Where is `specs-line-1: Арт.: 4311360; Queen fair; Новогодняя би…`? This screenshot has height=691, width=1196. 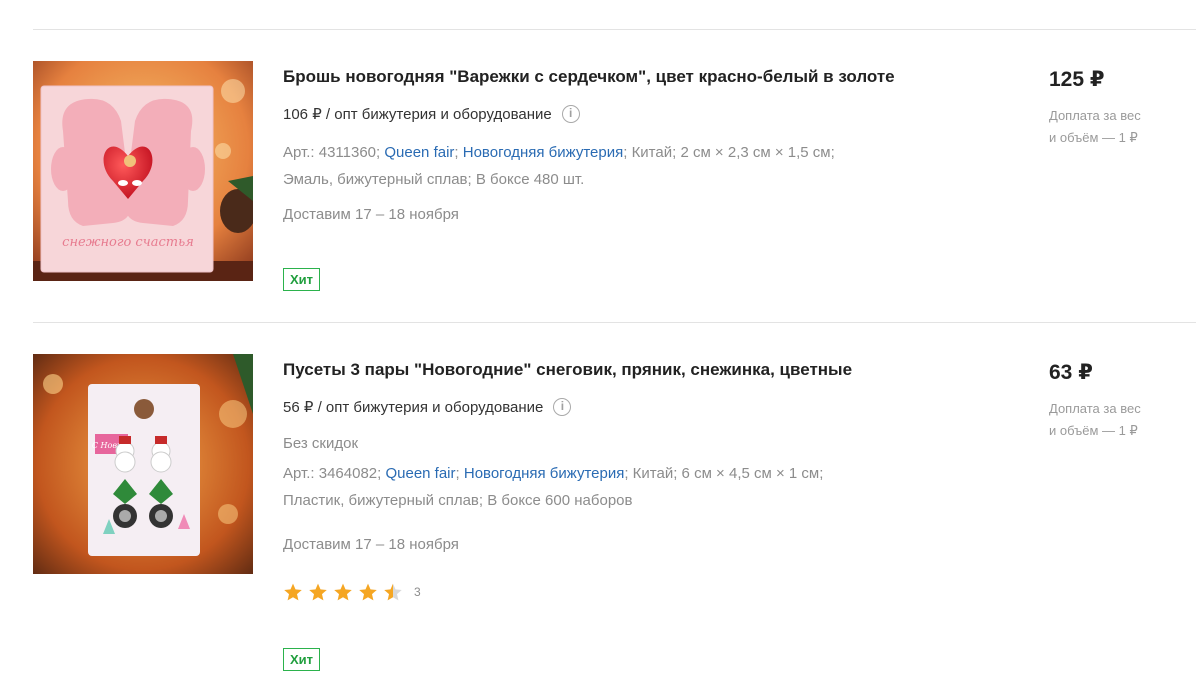
specs-line-1: Арт.: 4311360; Queen fair; Новогодняя би… is located at coordinates (559, 152).